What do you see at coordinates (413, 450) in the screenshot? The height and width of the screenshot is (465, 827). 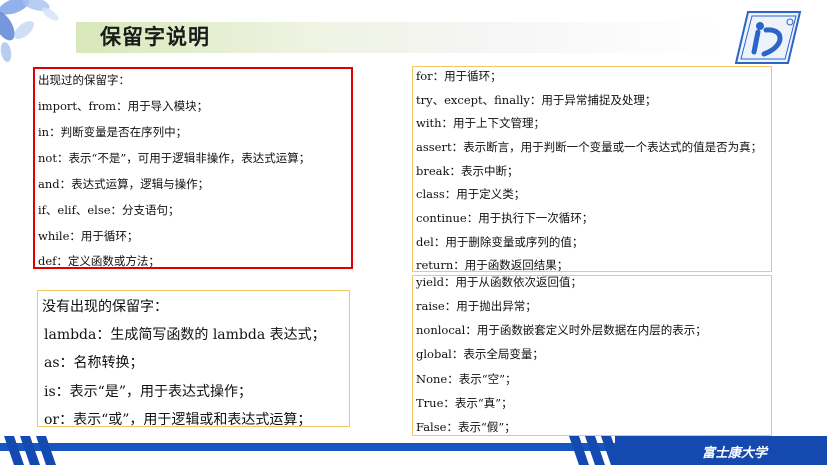 I see `footer-bar: 富士康大学` at bounding box center [413, 450].